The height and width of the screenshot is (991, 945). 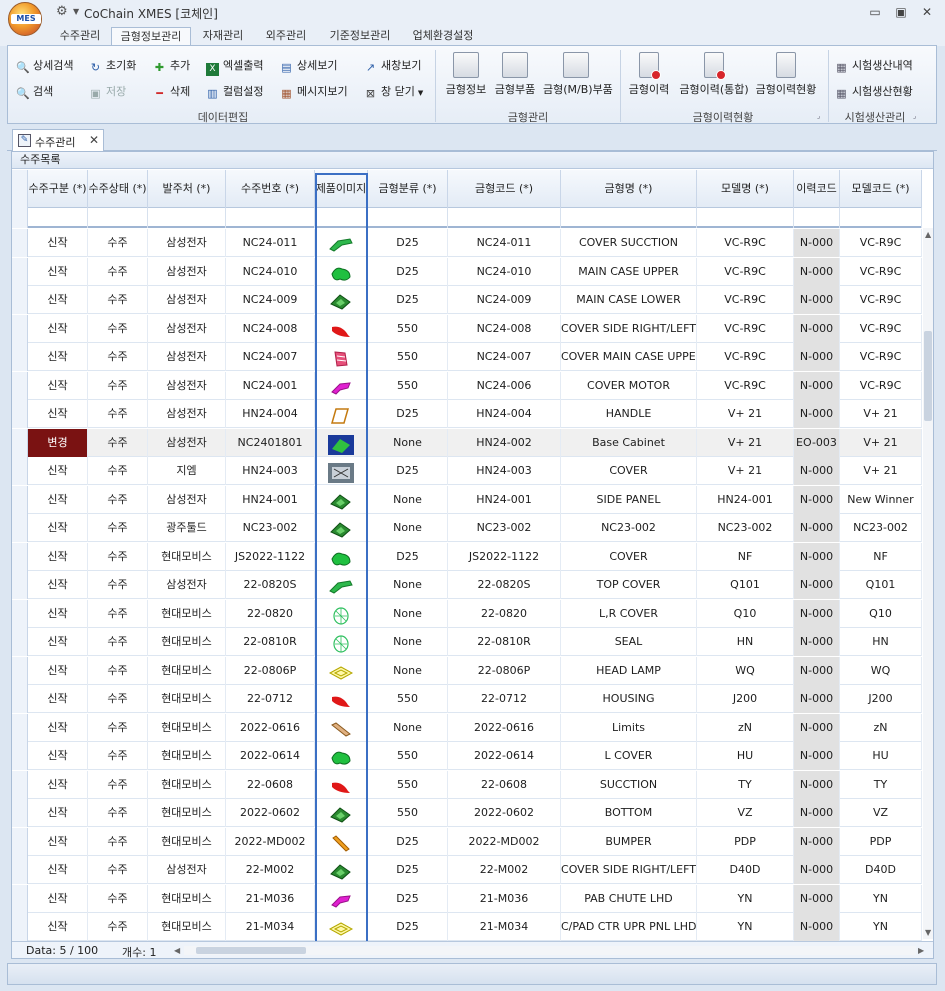 I want to click on document-tab: ✎ 수주관리 ✕, so click(x=58, y=140).